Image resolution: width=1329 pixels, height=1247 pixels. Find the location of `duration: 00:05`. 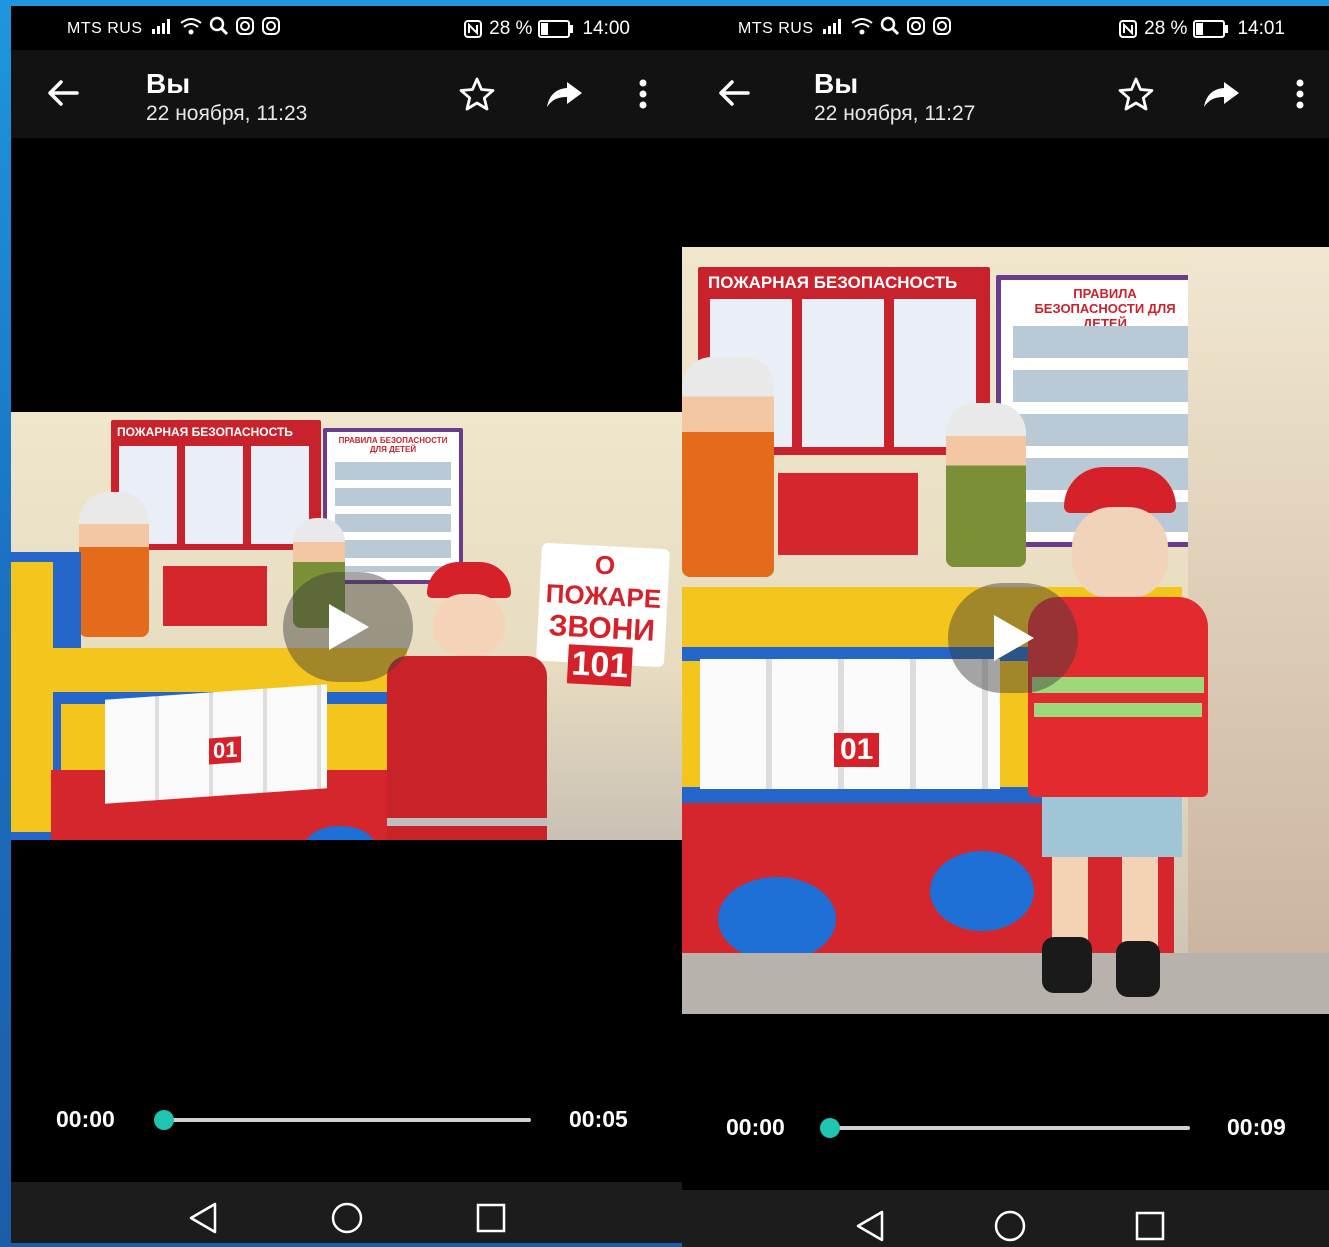

duration: 00:05 is located at coordinates (598, 1119).